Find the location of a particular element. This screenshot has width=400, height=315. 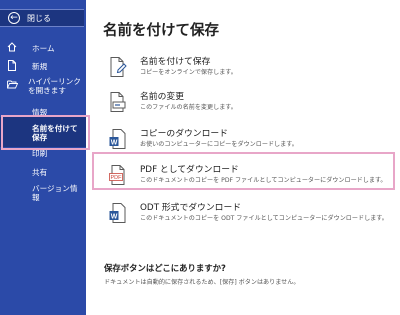

sidebar-item-label: ハイパーリンクを開きます is located at coordinates (54, 86).